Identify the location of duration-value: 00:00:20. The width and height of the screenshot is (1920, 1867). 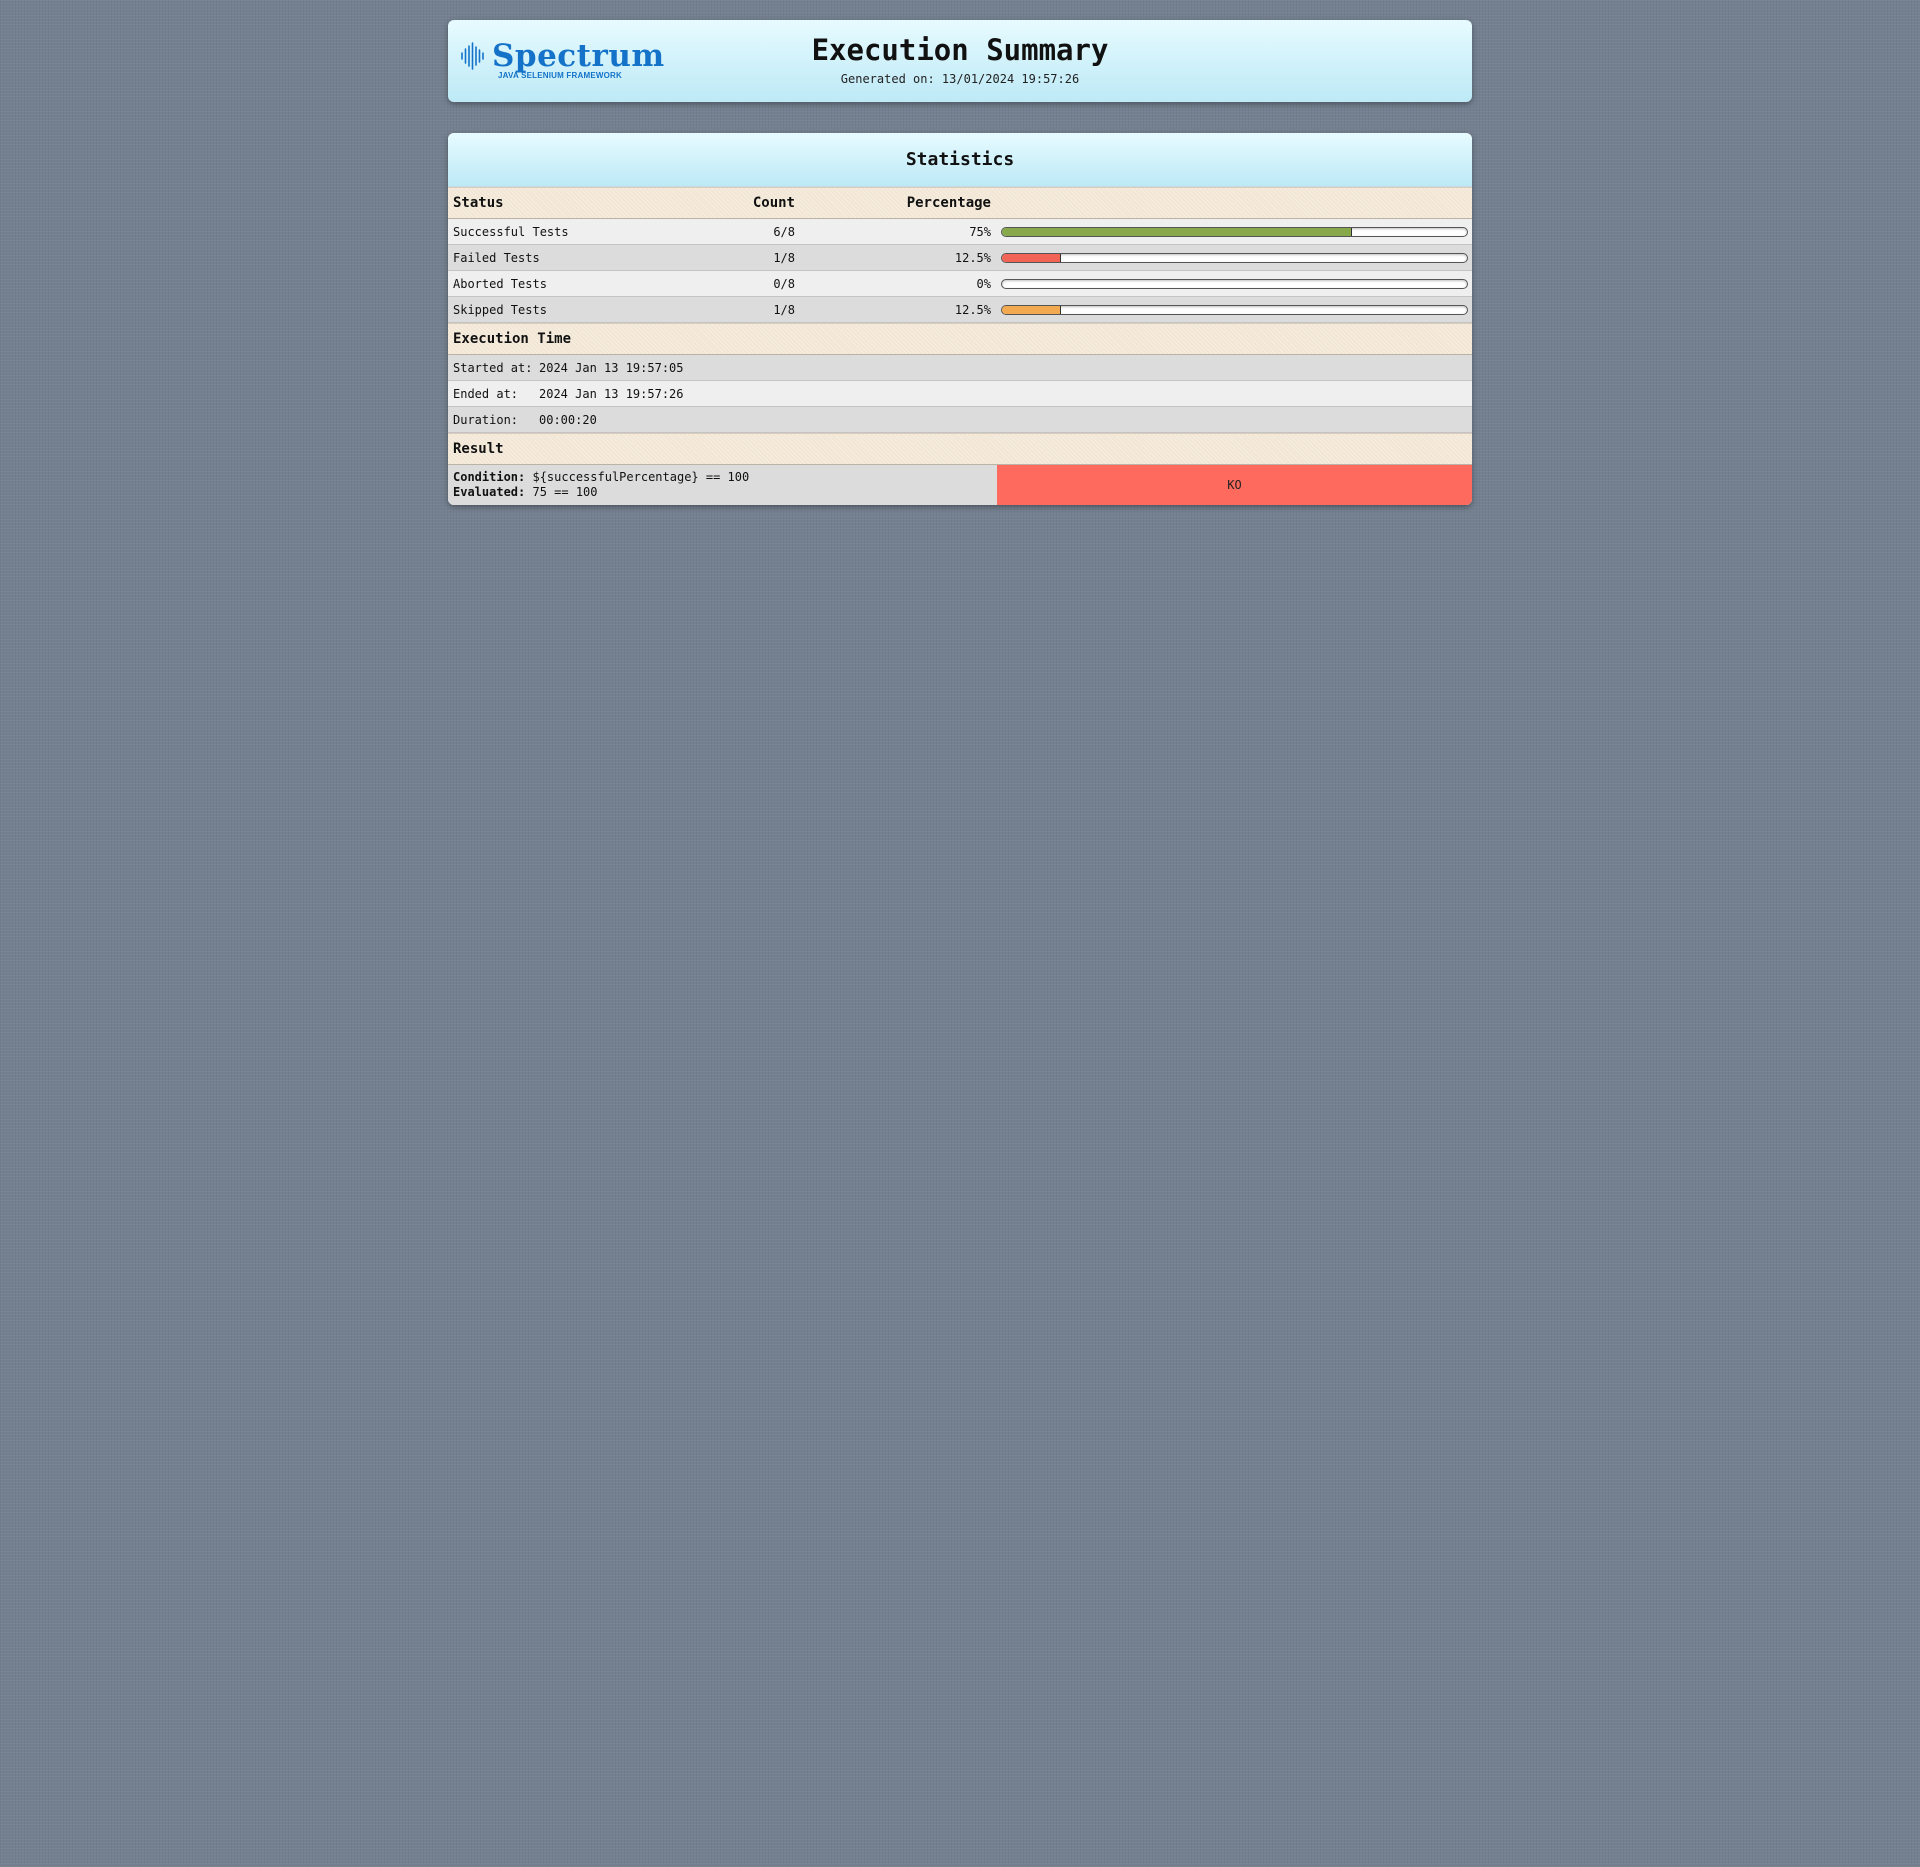
(568, 420).